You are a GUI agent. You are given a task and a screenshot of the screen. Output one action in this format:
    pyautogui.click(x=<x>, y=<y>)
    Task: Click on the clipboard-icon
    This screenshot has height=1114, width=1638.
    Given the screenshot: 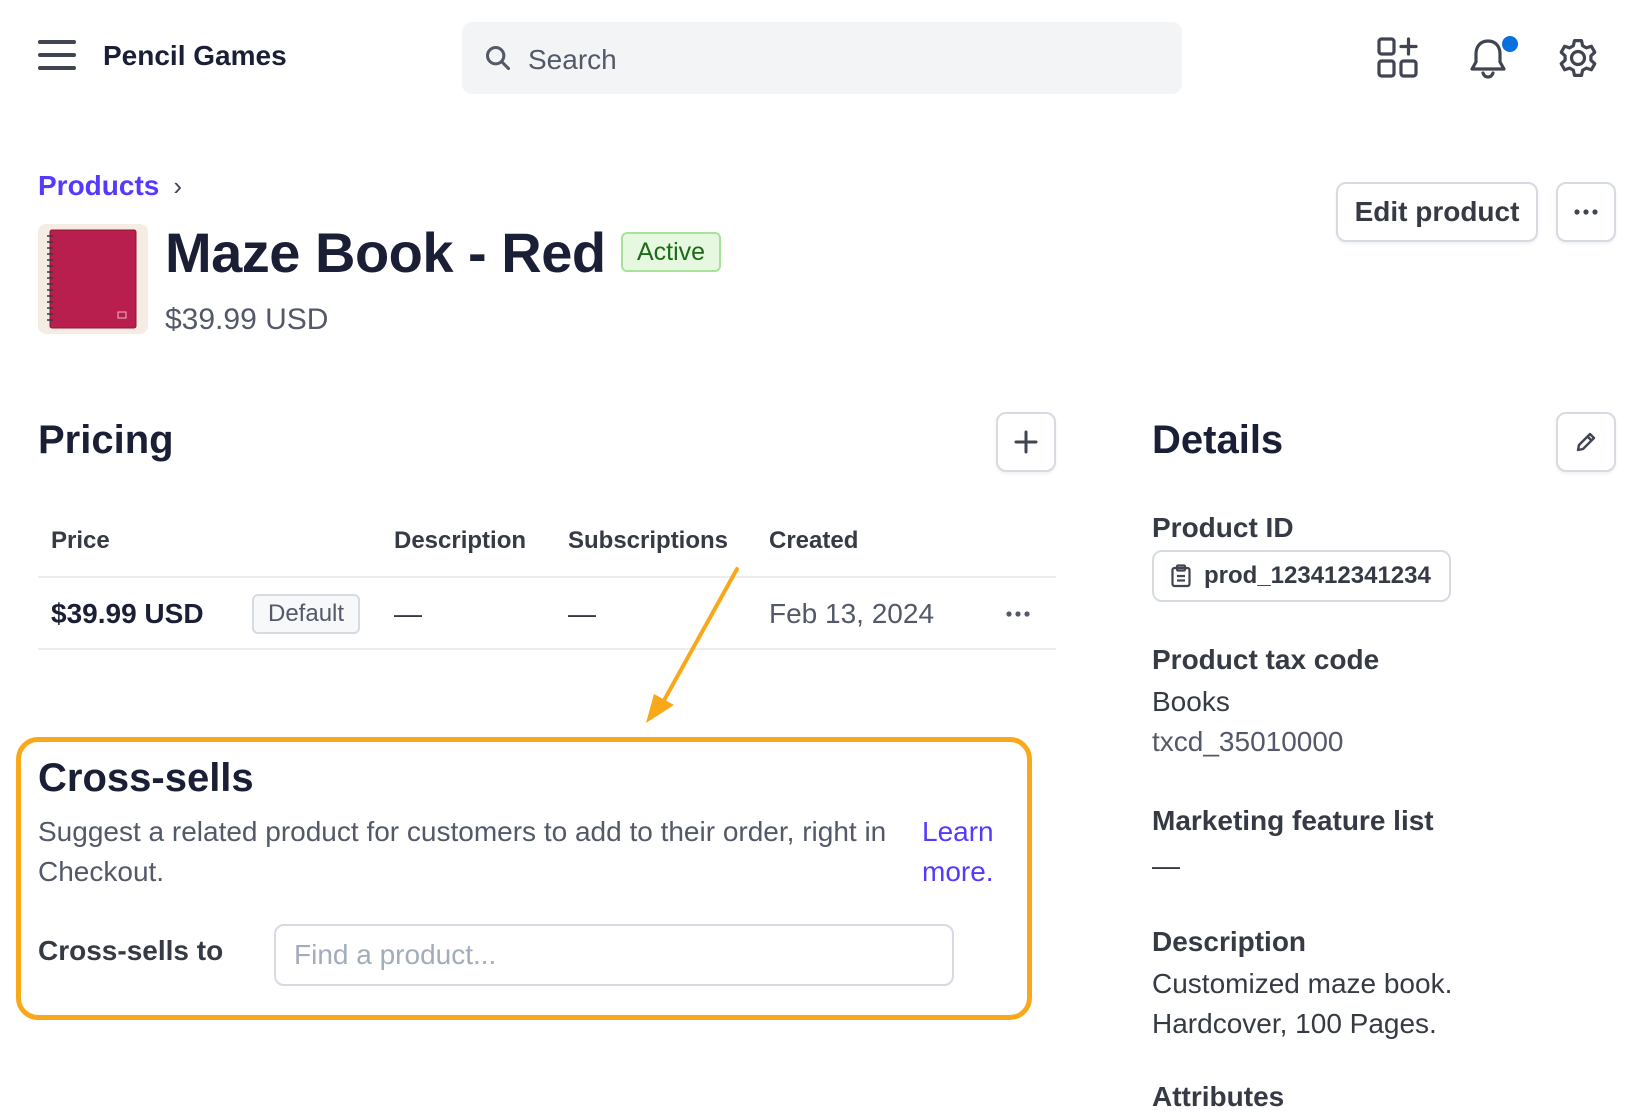 What is the action you would take?
    pyautogui.click(x=1181, y=576)
    